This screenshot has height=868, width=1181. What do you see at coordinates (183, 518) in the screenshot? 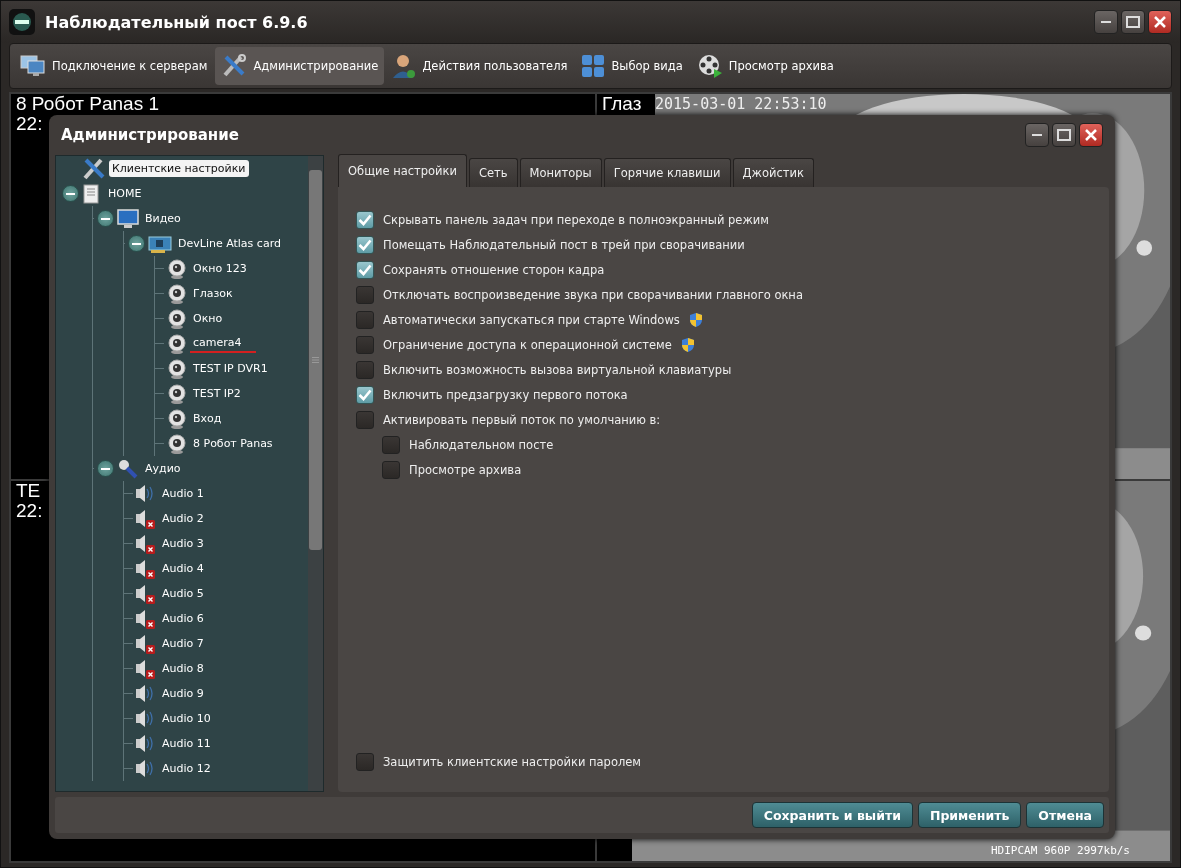
I see `tree-item: Audio 2` at bounding box center [183, 518].